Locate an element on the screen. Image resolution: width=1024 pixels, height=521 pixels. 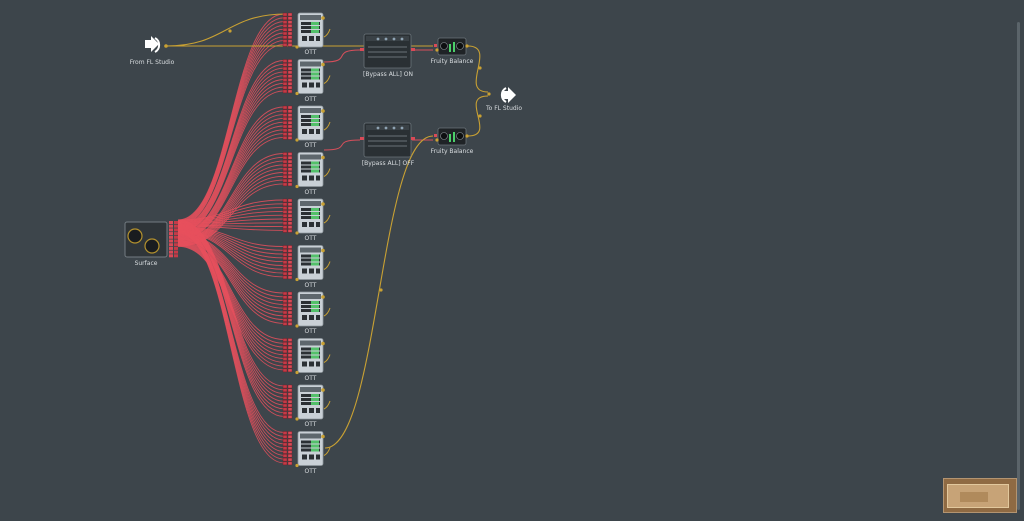
bypass-off-node is located at coordinates (387, 140).